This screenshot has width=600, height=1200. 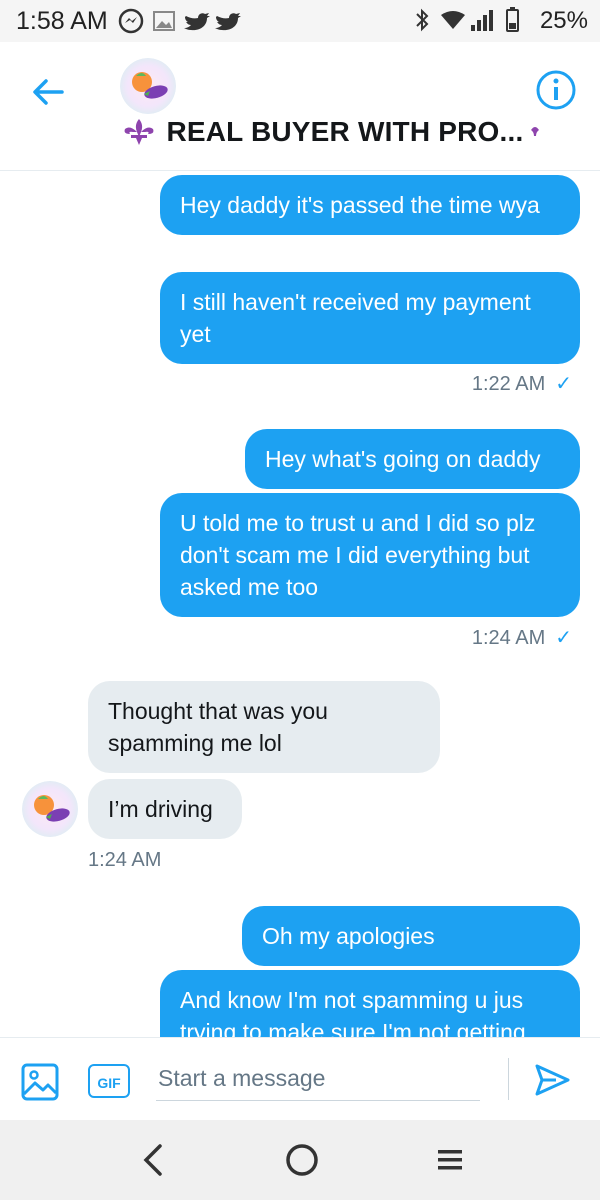 I want to click on message-timestamp: 1:22 AM ✓, so click(x=521, y=384).